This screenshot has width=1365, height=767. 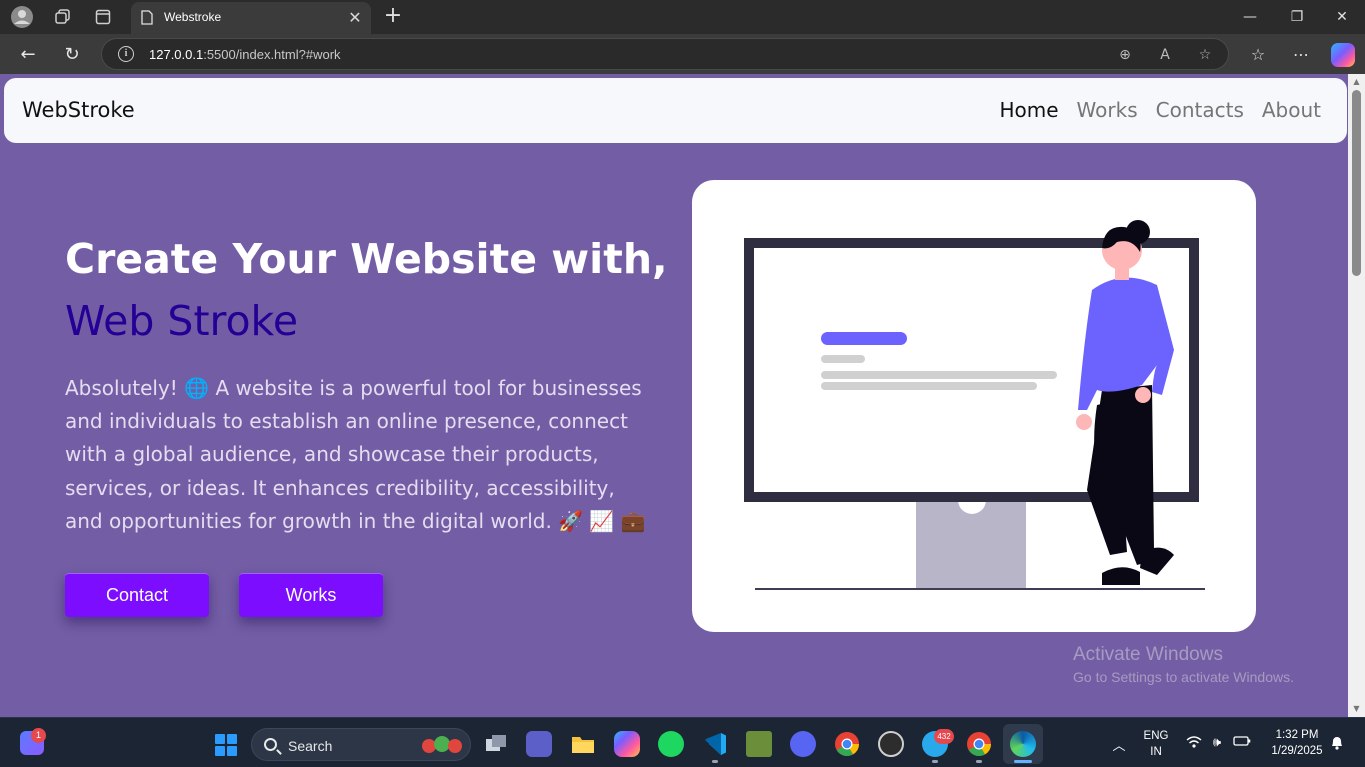 I want to click on telegram-badge: 432, so click(x=944, y=736).